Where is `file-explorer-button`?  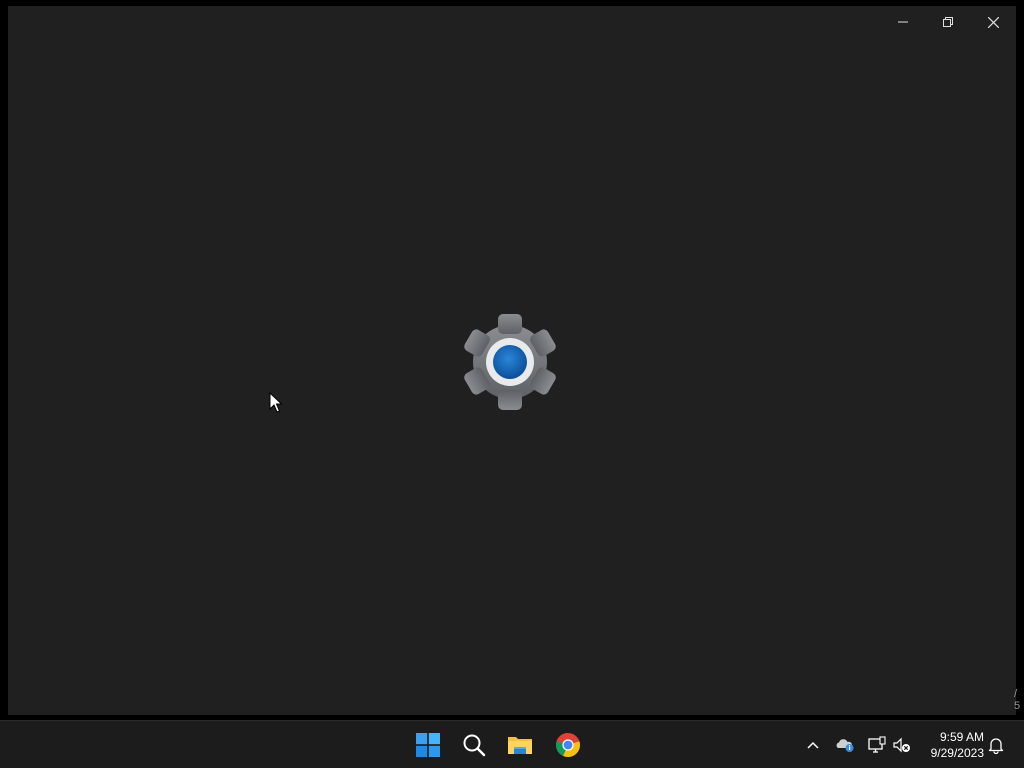 file-explorer-button is located at coordinates (520, 745).